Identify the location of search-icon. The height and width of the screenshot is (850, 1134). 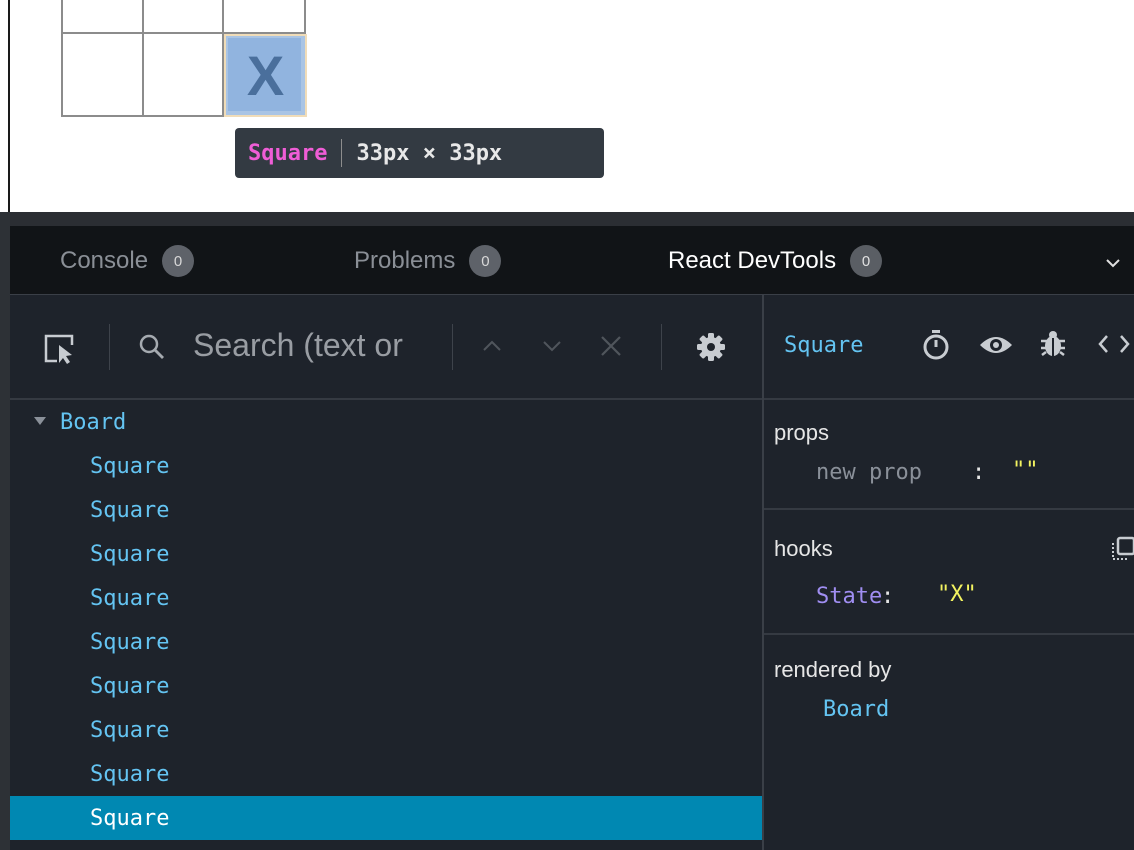
(151, 346).